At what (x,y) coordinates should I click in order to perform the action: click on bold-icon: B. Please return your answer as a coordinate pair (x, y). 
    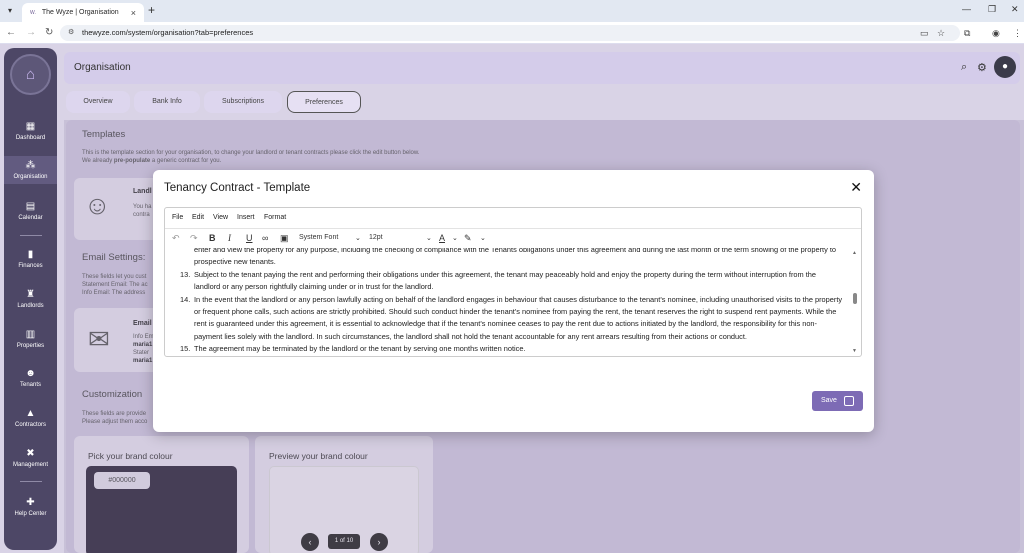
    Looking at the image, I should click on (212, 238).